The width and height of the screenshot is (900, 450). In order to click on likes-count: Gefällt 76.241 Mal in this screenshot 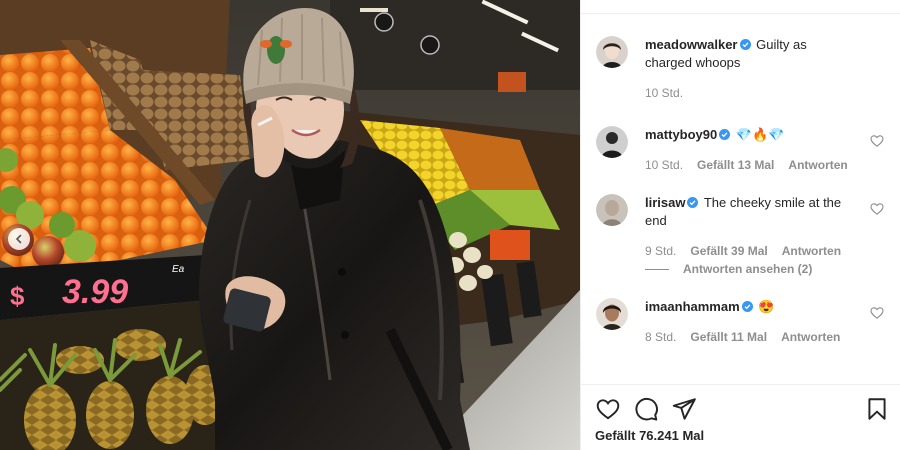, I will do `click(740, 435)`.